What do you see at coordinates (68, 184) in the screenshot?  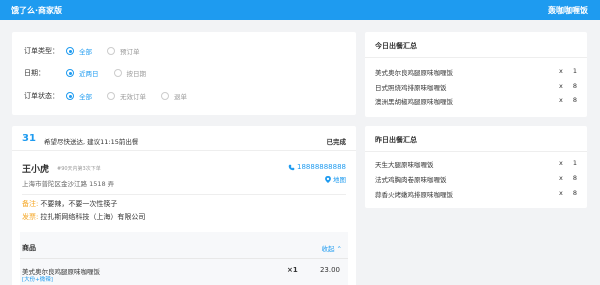 I see `customer-address: 上海市普陀区金沙江路 1518 弄` at bounding box center [68, 184].